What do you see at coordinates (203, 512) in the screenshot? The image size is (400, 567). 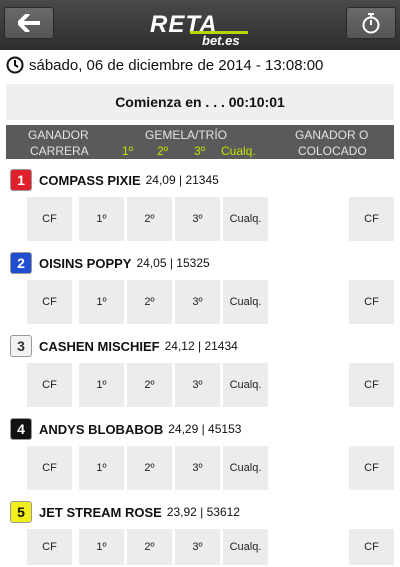 I see `runner-odds: 23,92 | 53612` at bounding box center [203, 512].